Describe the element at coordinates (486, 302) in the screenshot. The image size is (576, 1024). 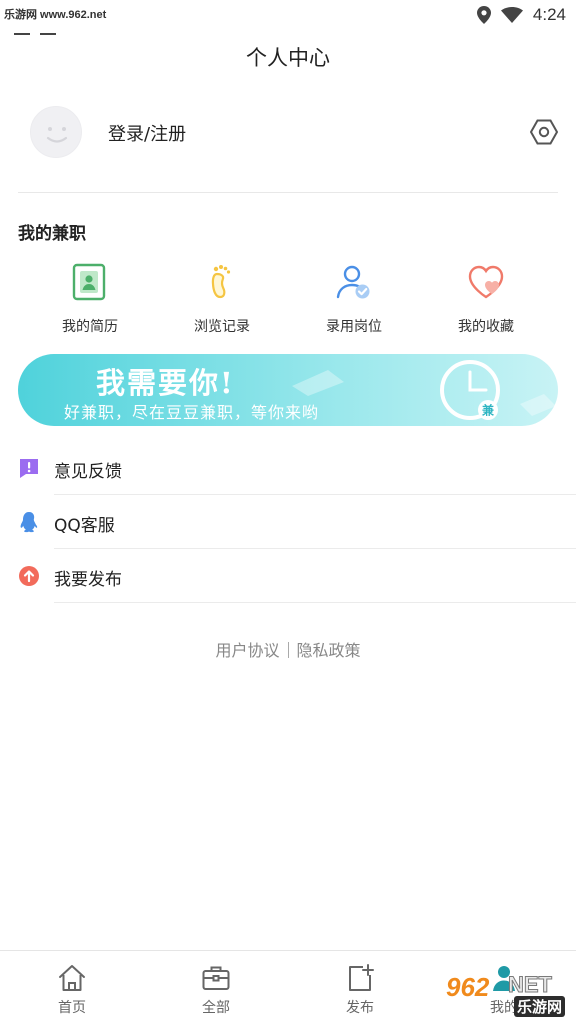
I see `grid-item-favorites: 我的收藏` at that location.